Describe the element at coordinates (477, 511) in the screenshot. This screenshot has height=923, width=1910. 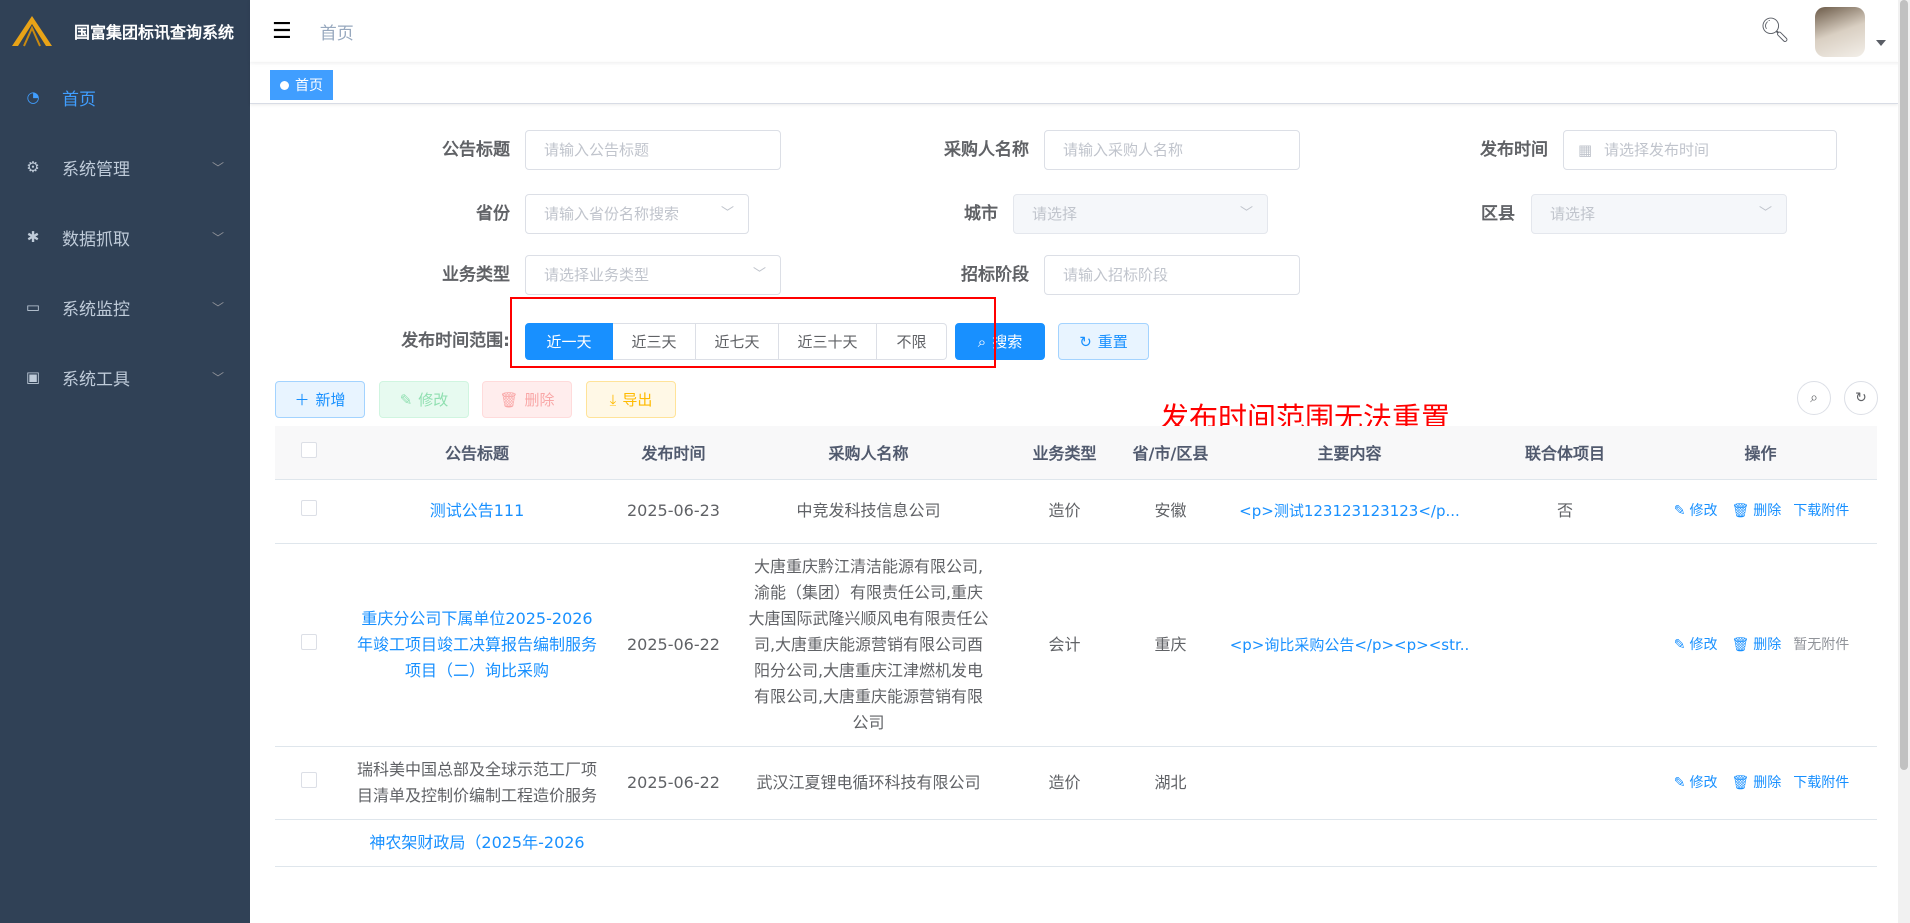
I see `title-cell: 测试公告111` at that location.